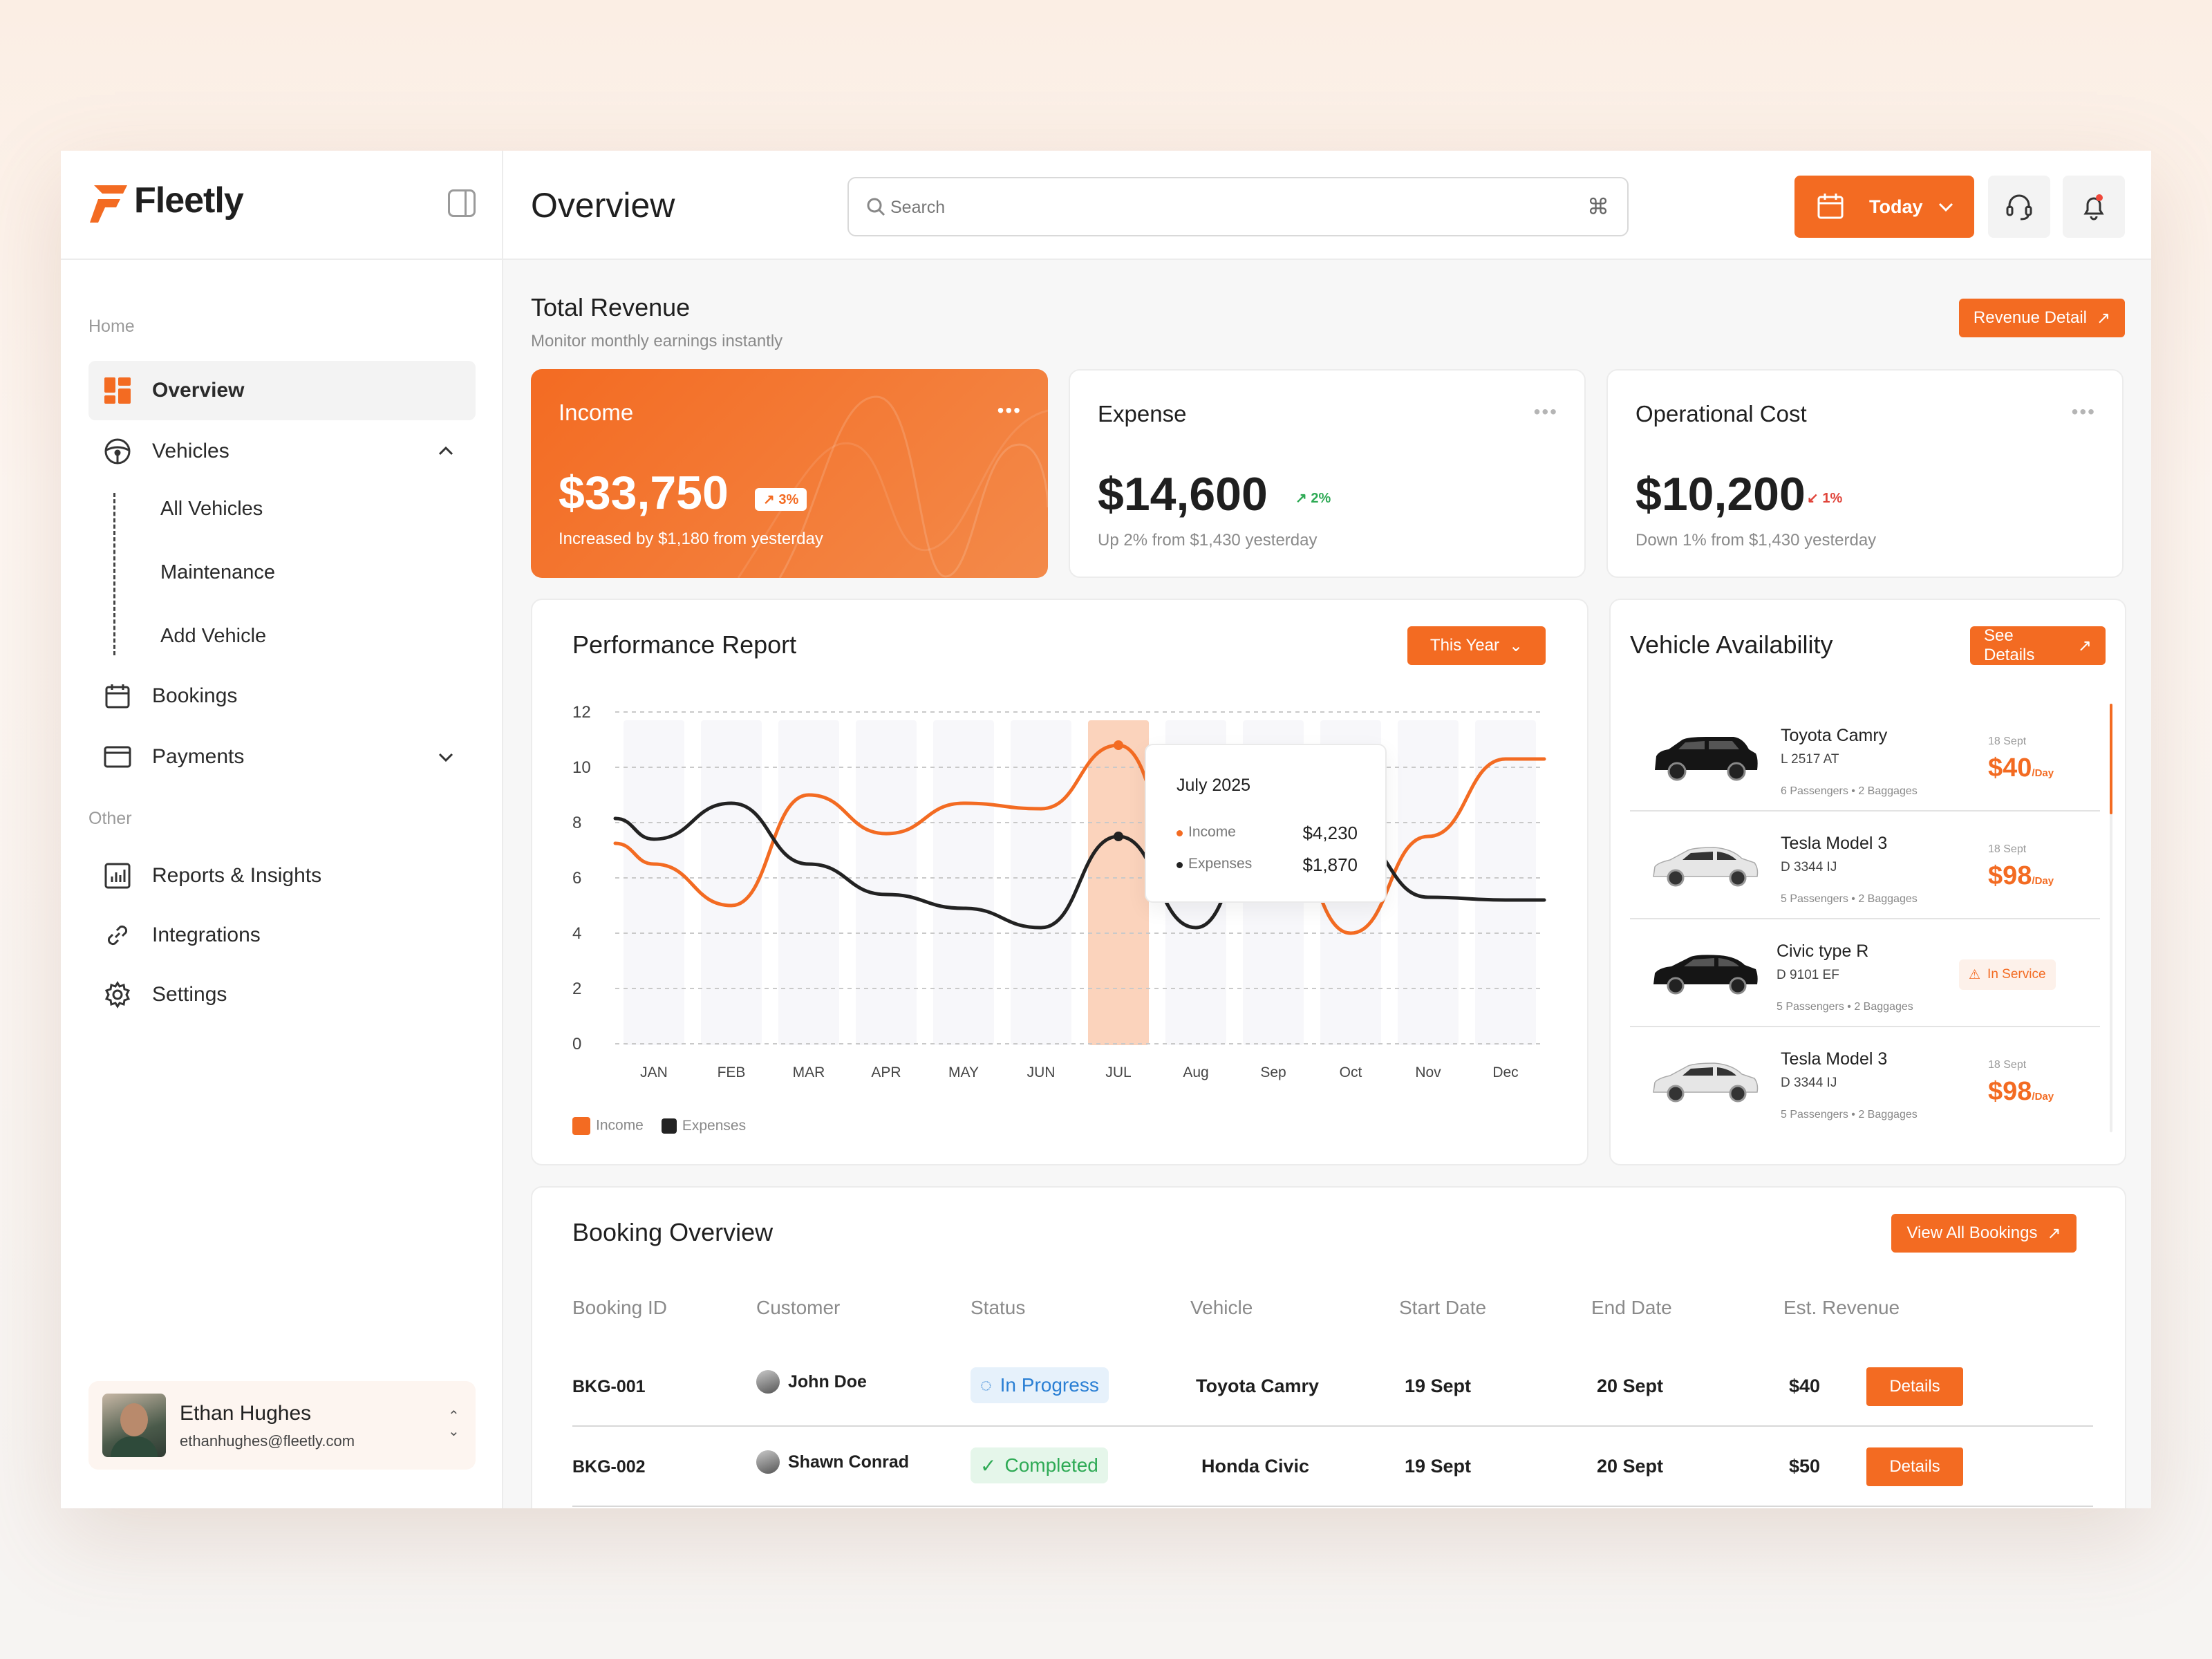  I want to click on sidebar-item-settings: Settings, so click(282, 995).